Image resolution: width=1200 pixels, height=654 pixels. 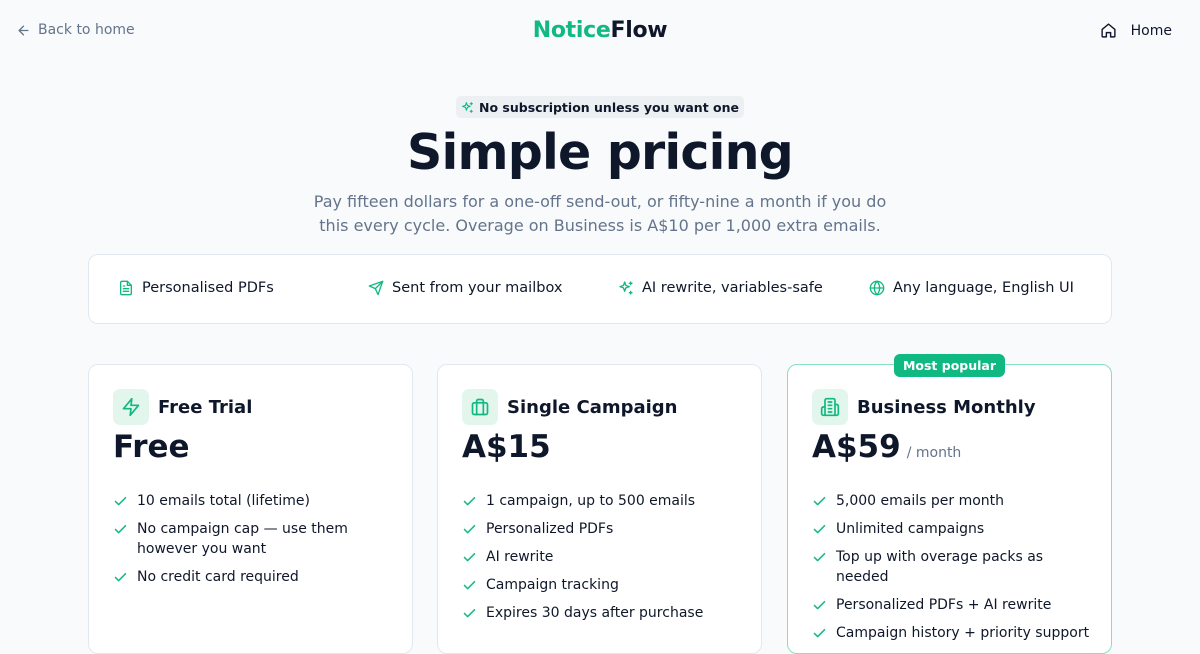 What do you see at coordinates (600, 152) in the screenshot?
I see `page-title: Simple pricing` at bounding box center [600, 152].